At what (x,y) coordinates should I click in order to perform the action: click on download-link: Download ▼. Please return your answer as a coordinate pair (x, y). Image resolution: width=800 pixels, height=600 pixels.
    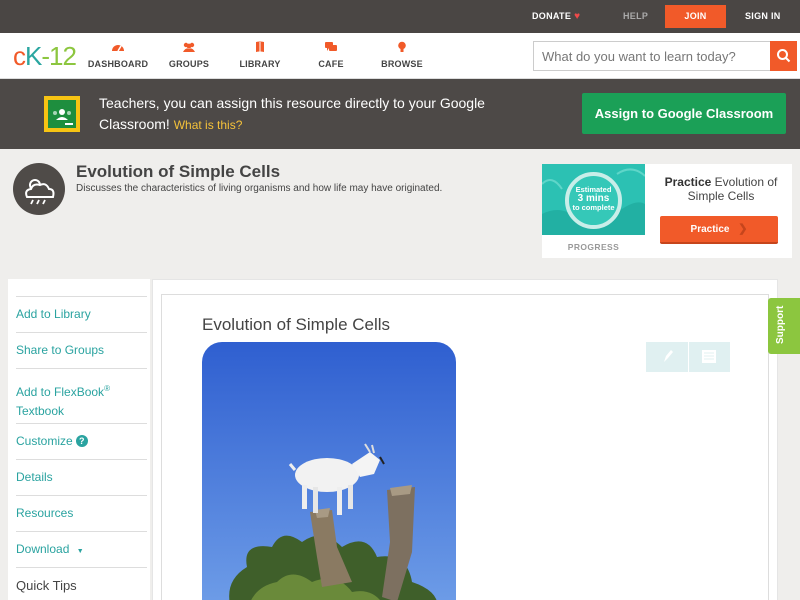
    Looking at the image, I should click on (81, 549).